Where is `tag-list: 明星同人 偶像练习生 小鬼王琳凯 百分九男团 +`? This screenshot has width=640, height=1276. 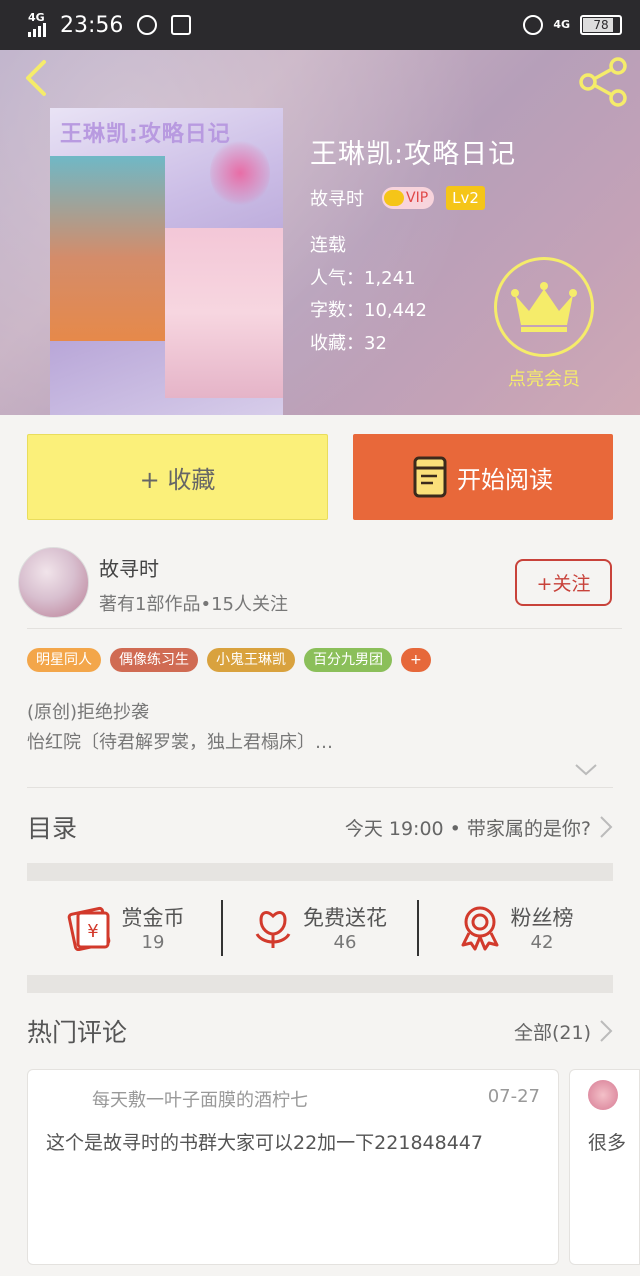 tag-list: 明星同人 偶像练习生 小鬼王琳凯 百分九男团 + is located at coordinates (229, 660).